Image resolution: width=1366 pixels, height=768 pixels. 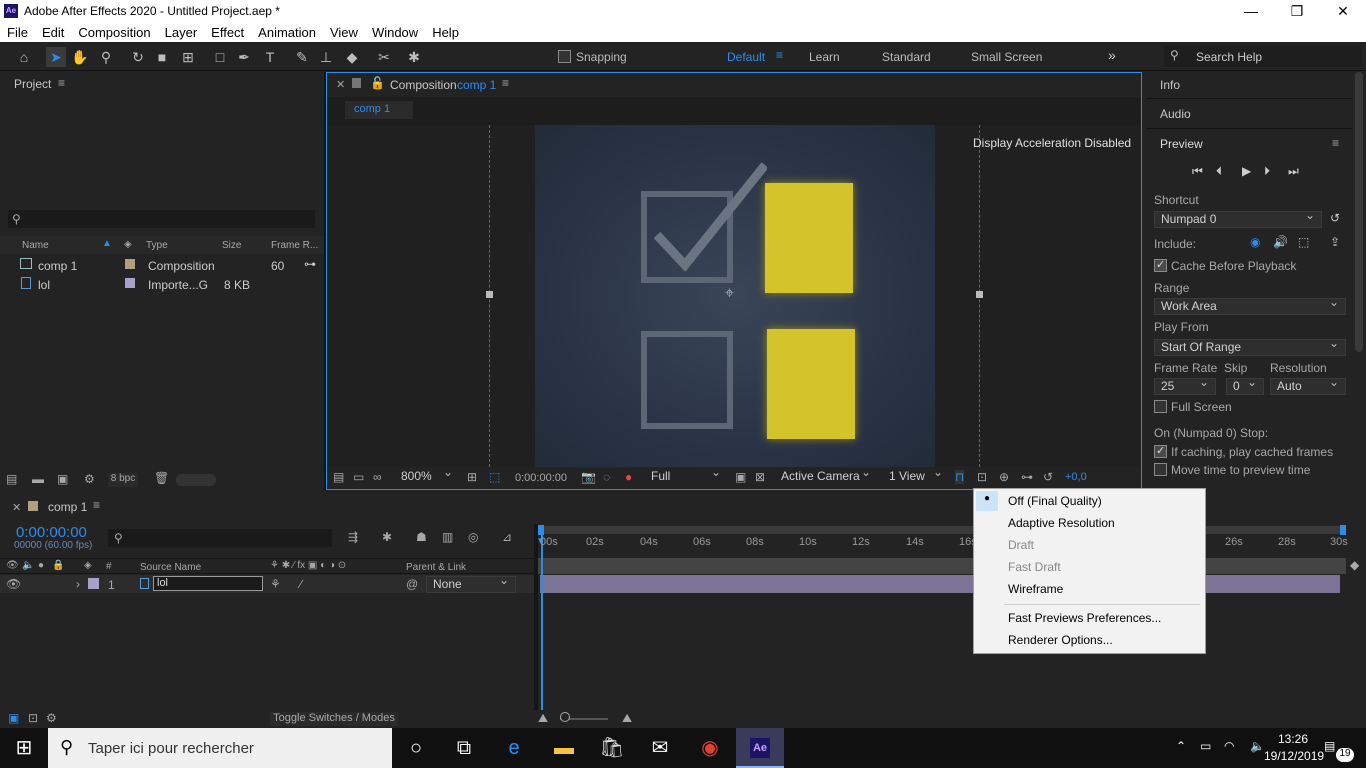 I want to click on shy-layers-icon: ☗, so click(x=421, y=537).